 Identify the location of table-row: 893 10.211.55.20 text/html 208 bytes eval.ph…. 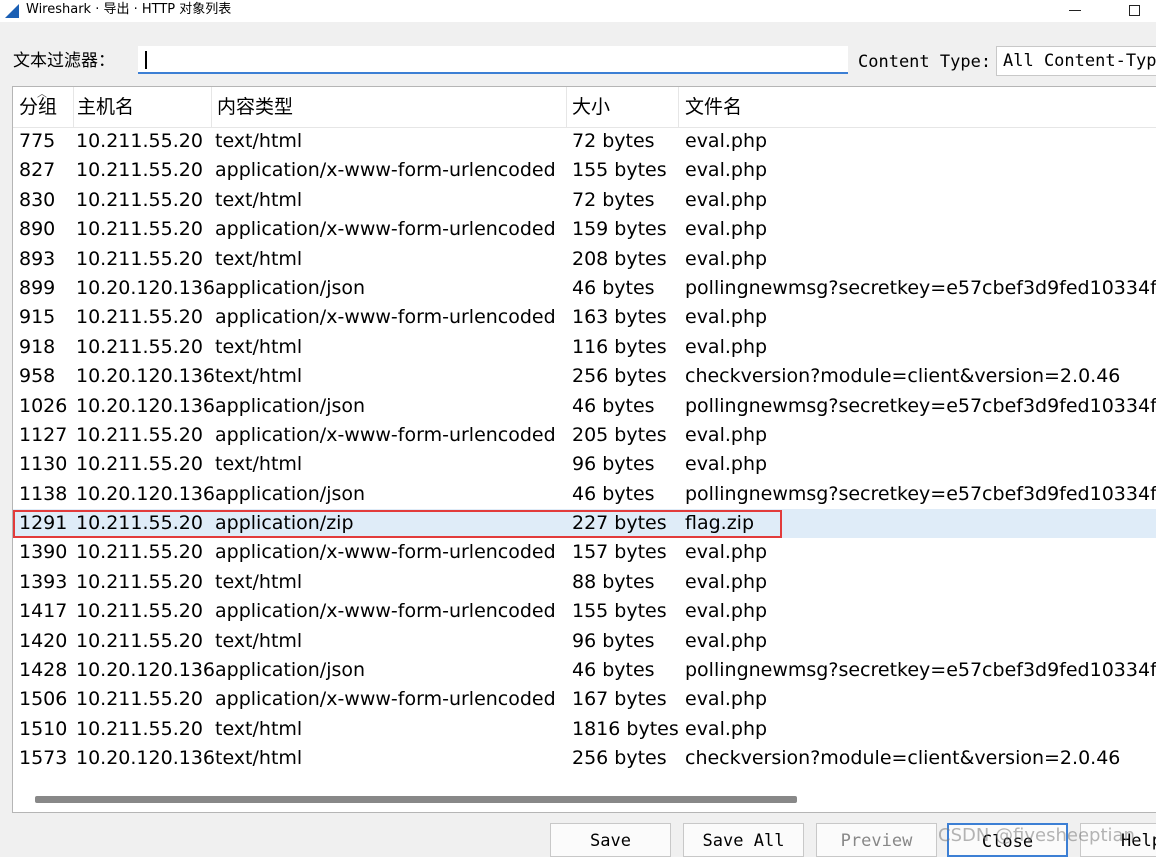
(584, 259).